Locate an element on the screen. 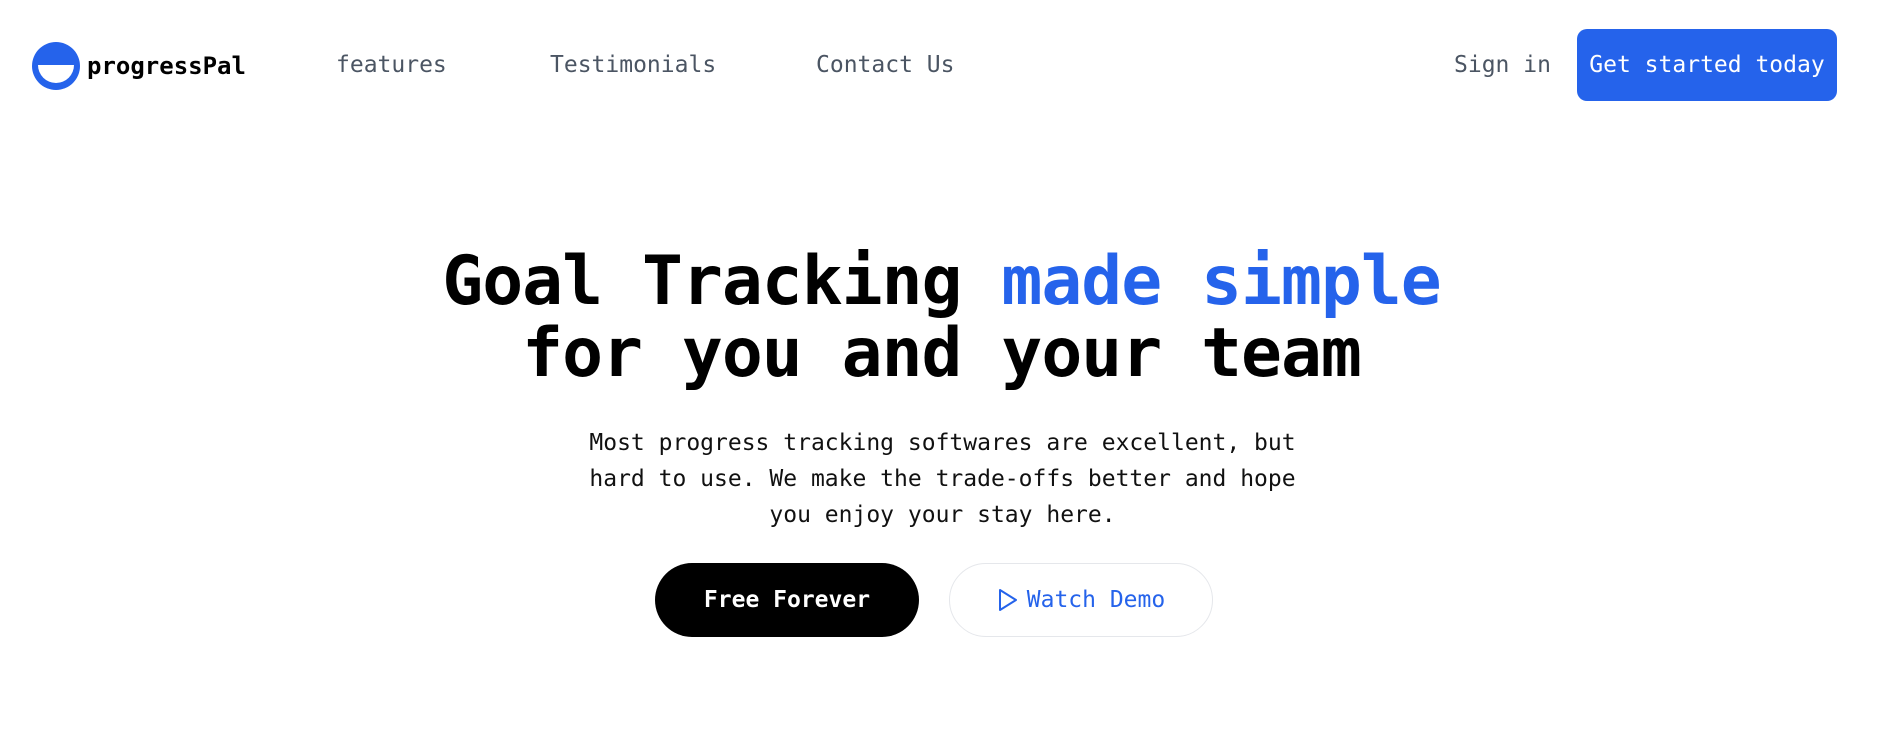 The image size is (1900, 754). hero-title-part2: for you and your team is located at coordinates (942, 353).